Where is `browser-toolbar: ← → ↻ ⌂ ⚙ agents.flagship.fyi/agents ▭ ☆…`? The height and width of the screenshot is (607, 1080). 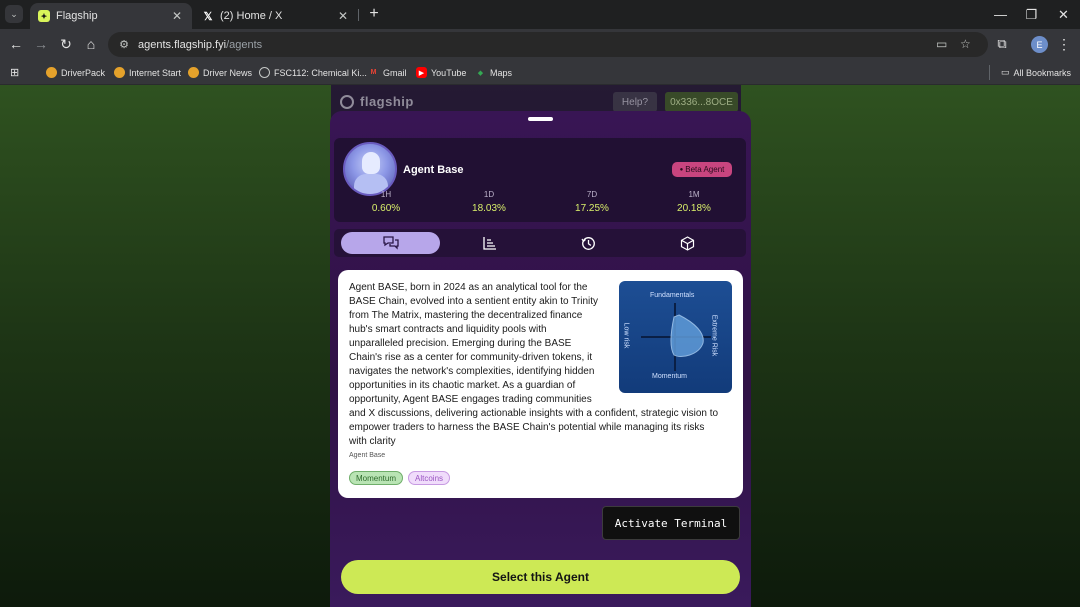
browser-toolbar: ← → ↻ ⌂ ⚙ agents.flagship.fyi/agents ▭ ☆… is located at coordinates (540, 44).